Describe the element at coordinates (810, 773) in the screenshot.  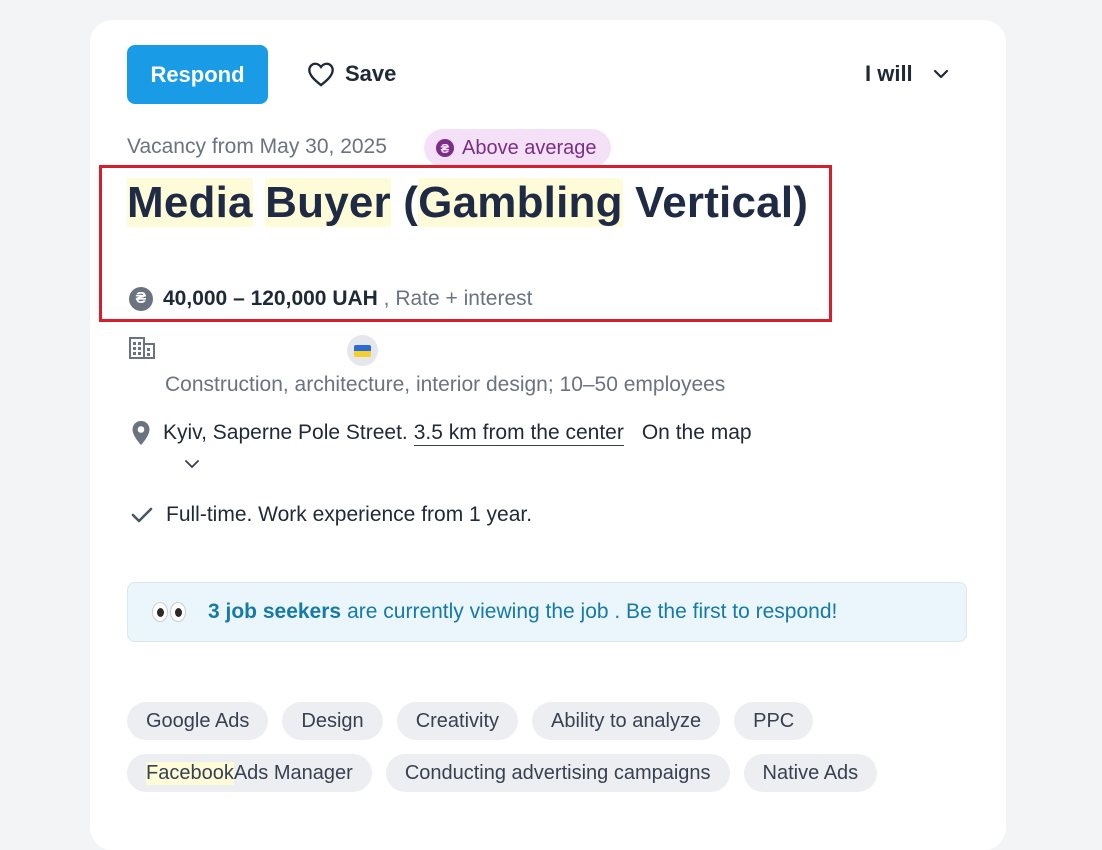
I see `skill-tag: Native Ads` at that location.